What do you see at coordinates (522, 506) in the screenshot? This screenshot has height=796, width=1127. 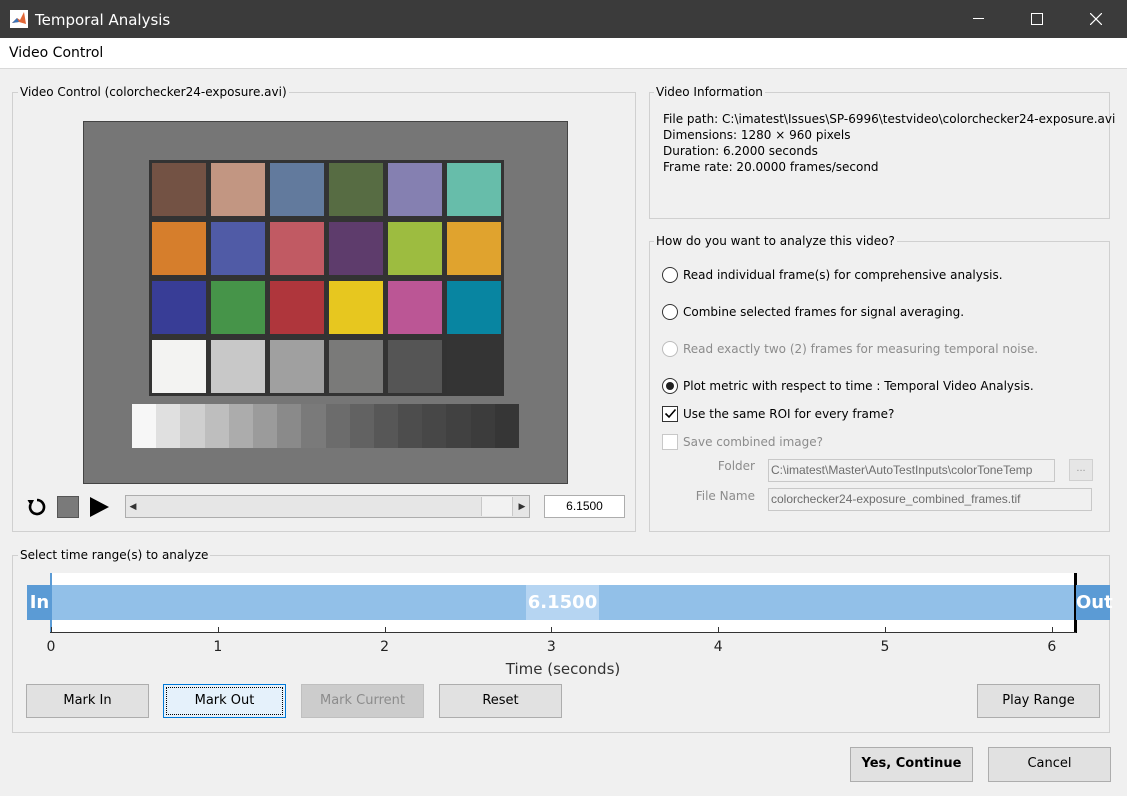 I see `slider-right-arrow-icon: ▶` at bounding box center [522, 506].